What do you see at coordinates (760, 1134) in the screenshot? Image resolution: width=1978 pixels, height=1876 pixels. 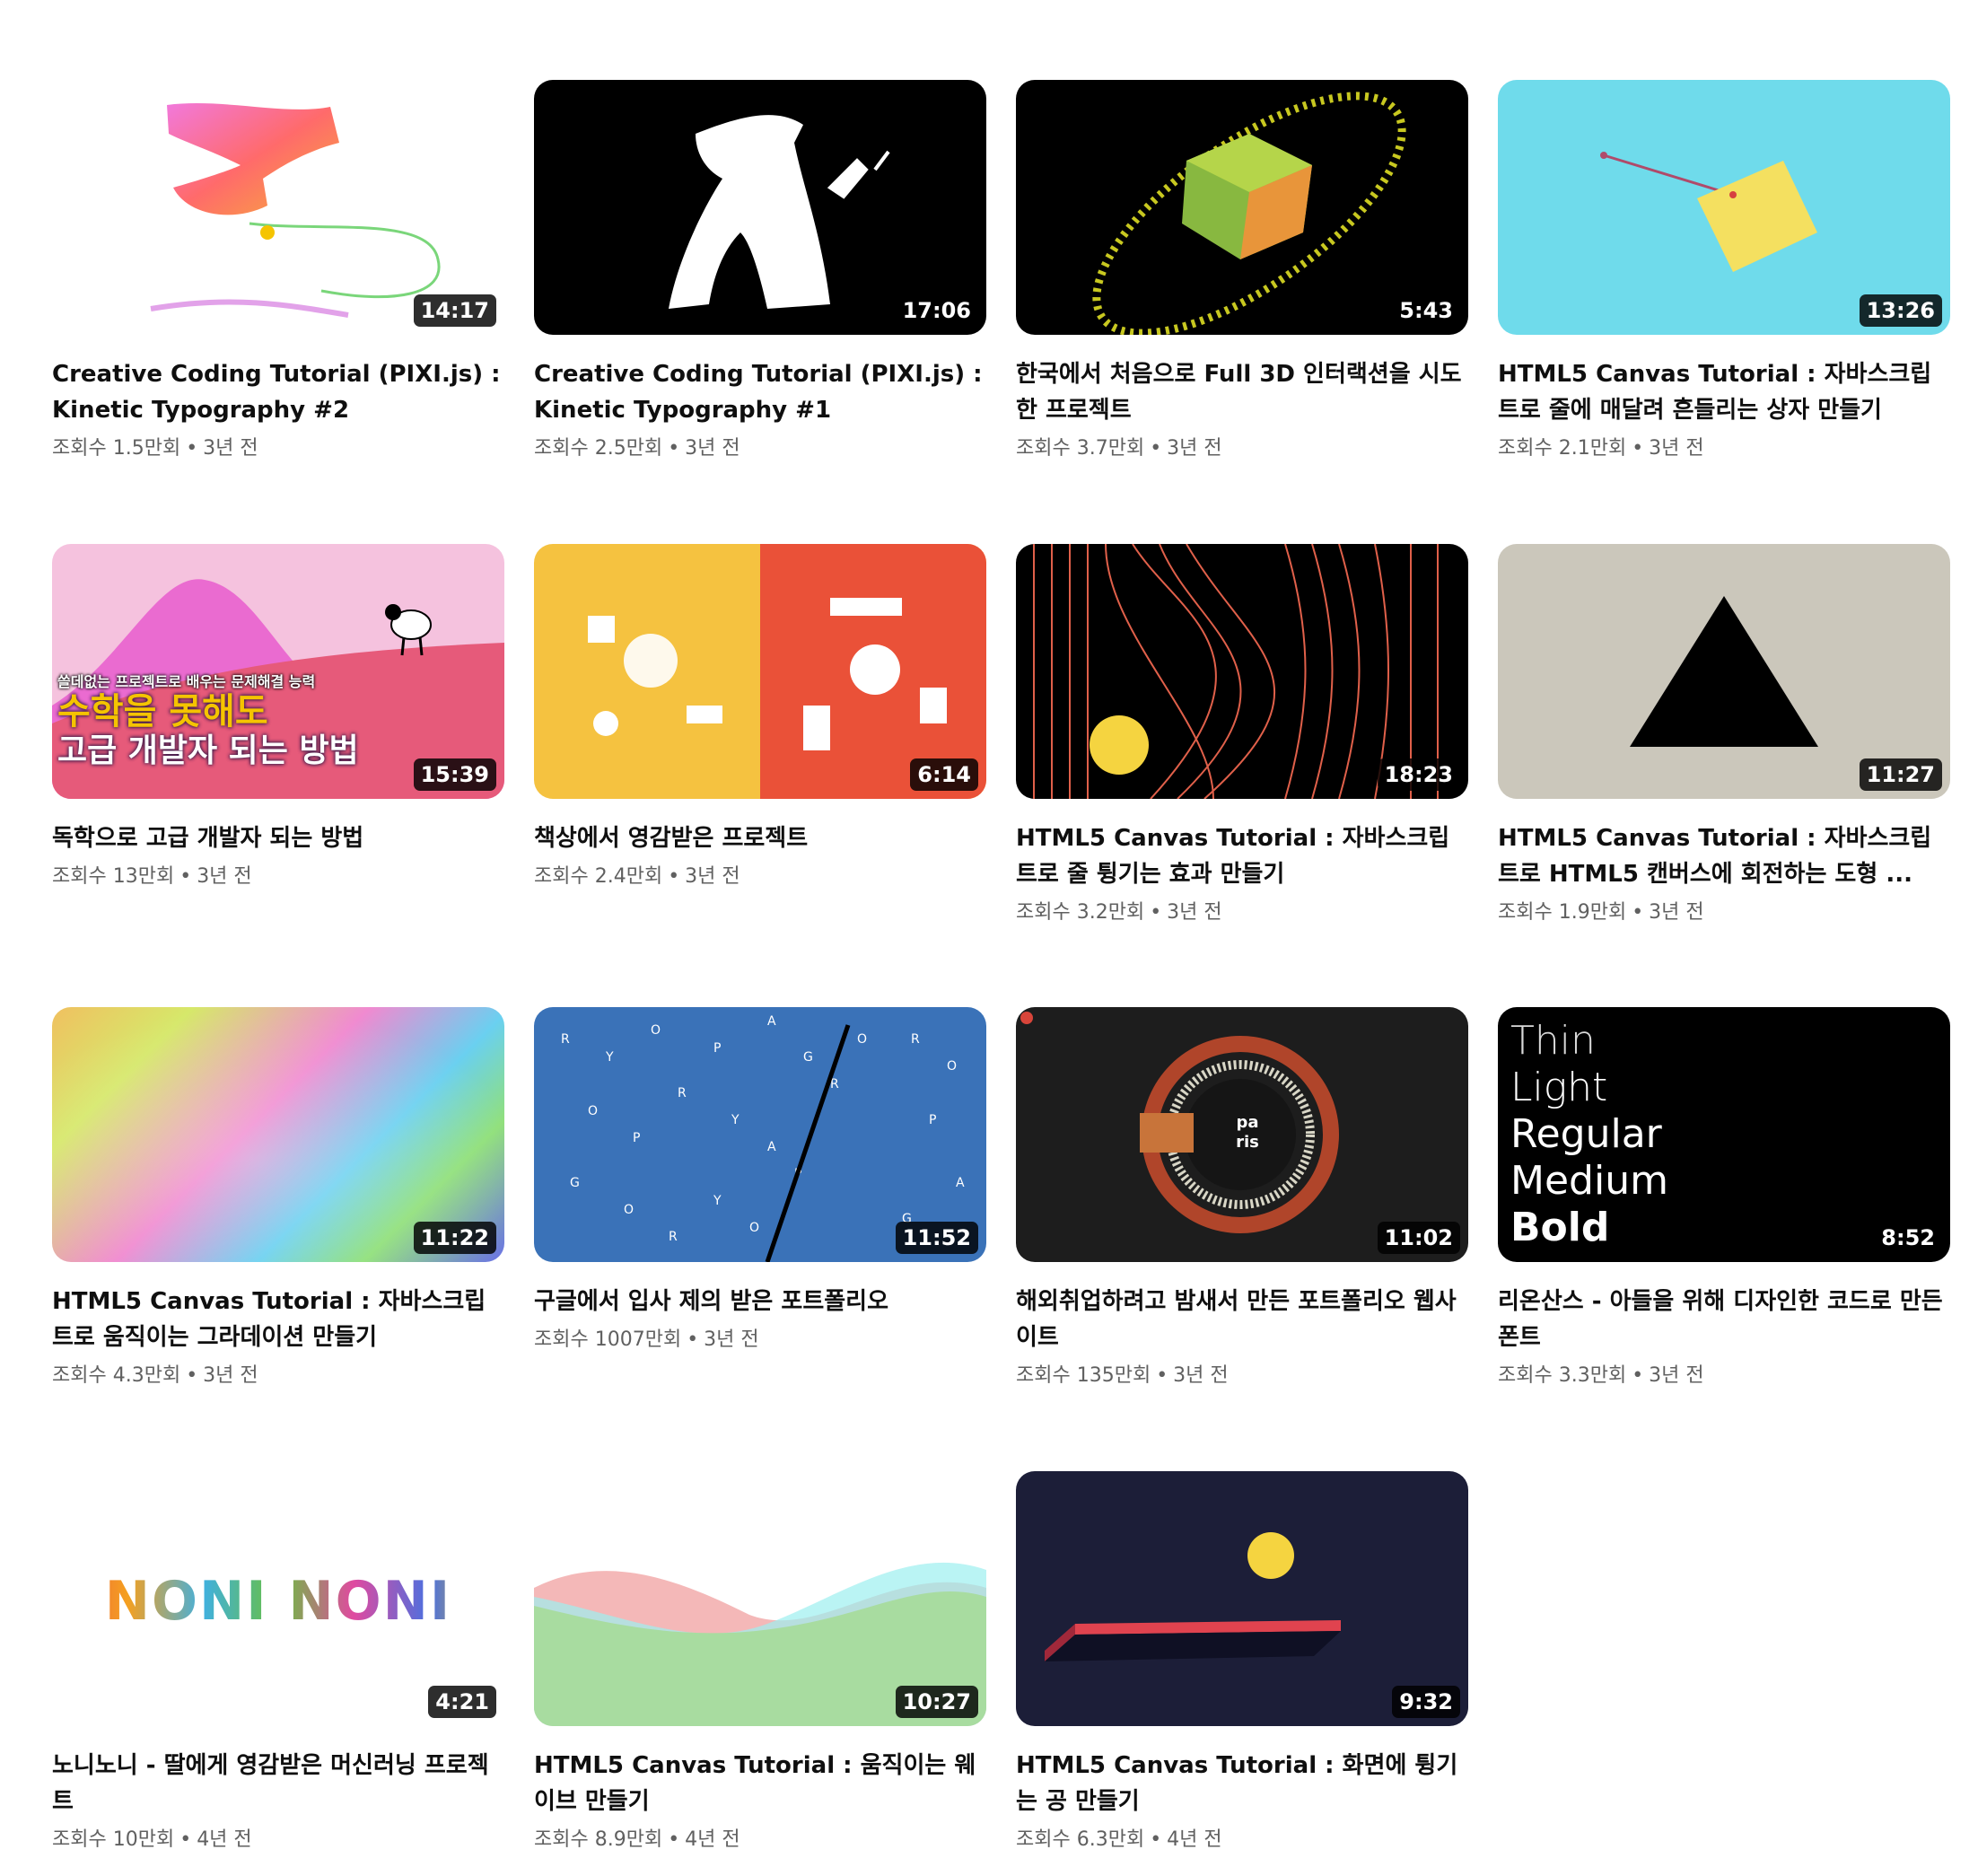 I see `video-thumbnail: RYOP AGRO OPRY APGO RYOR OPAG 11:52` at bounding box center [760, 1134].